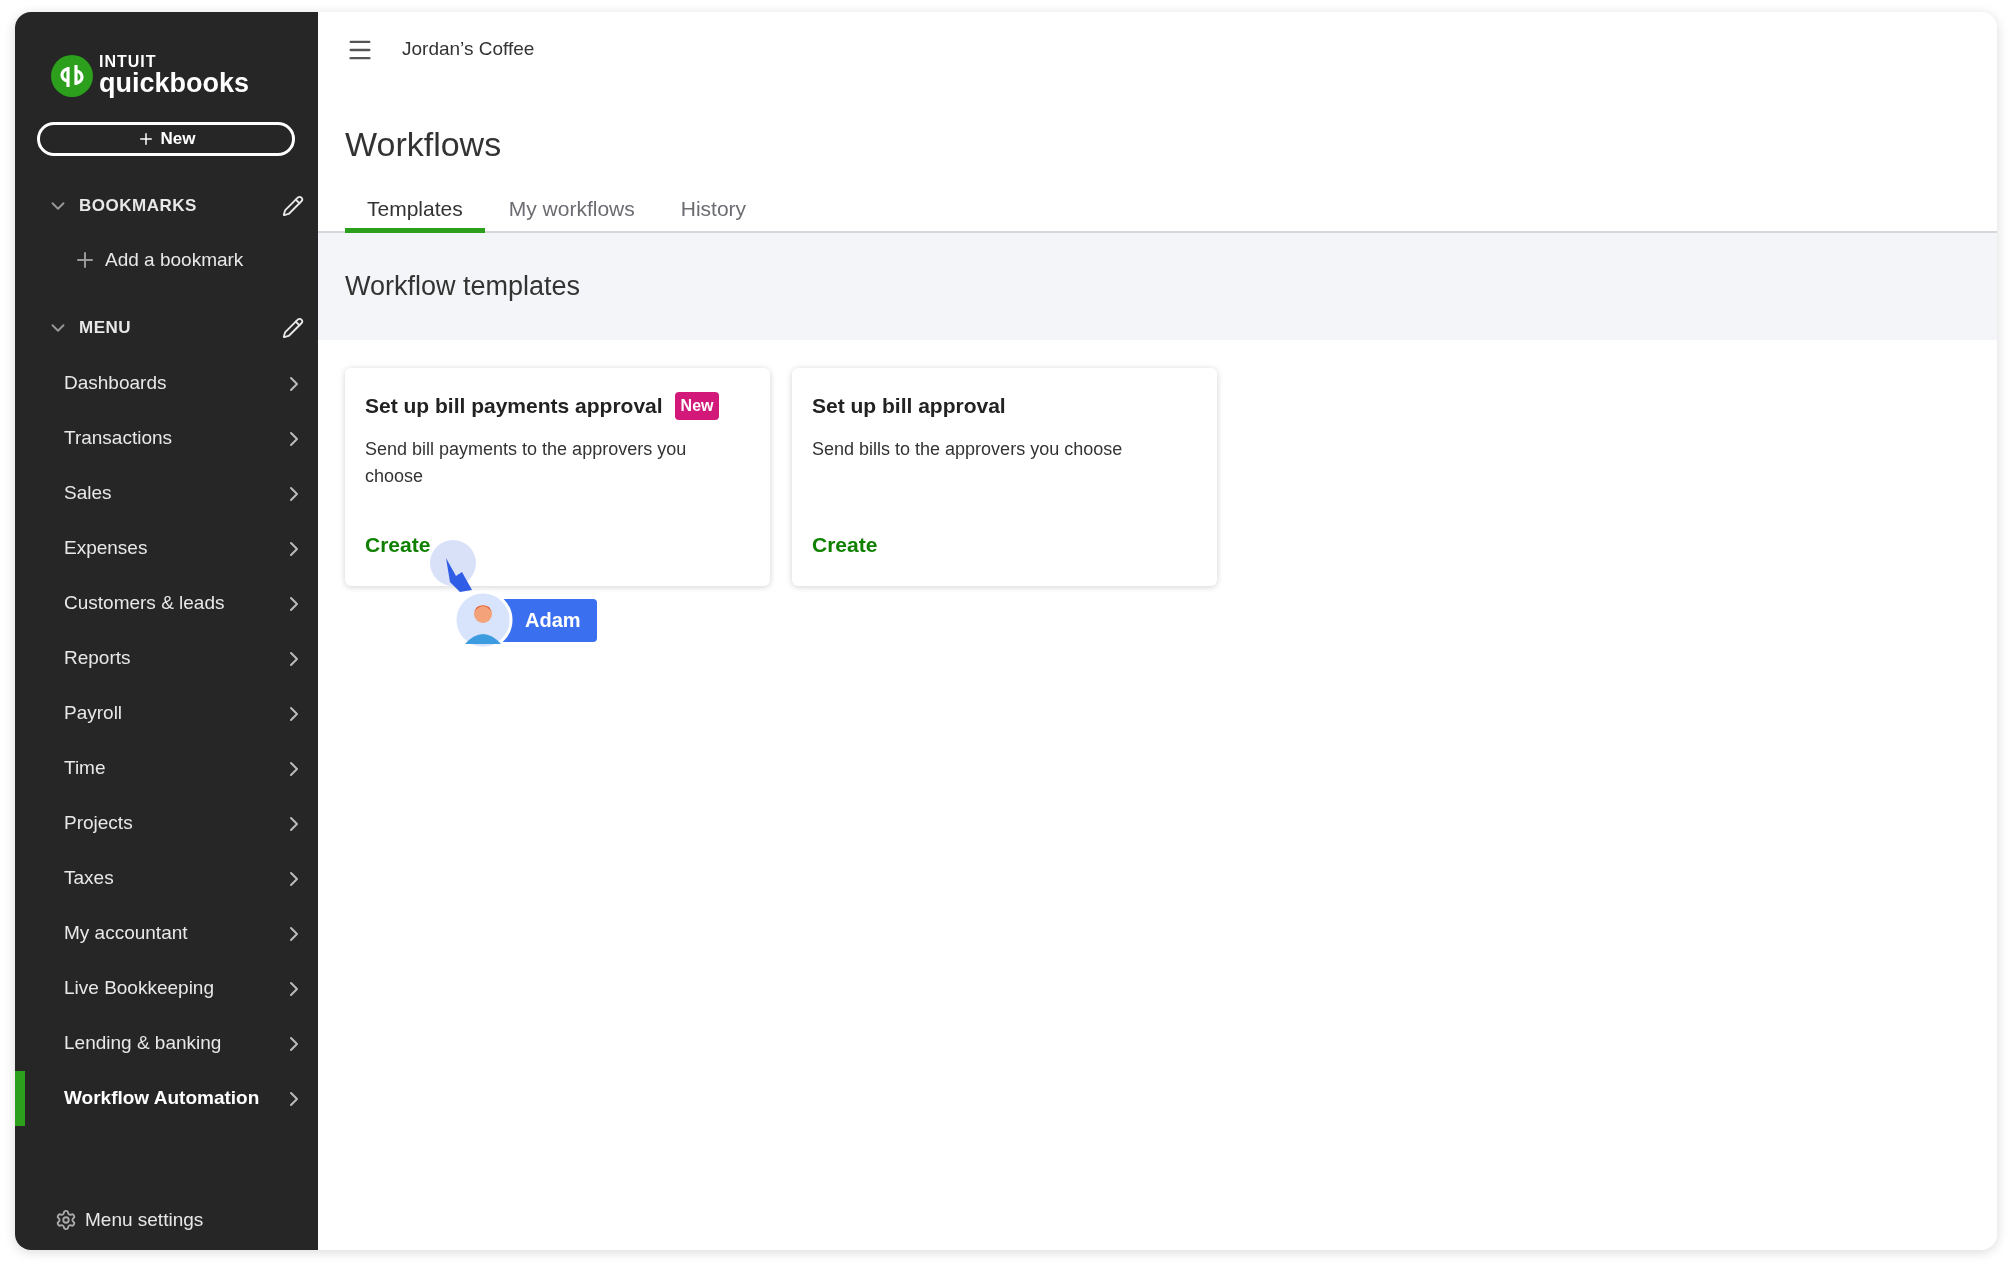 Image resolution: width=2013 pixels, height=1270 pixels. Describe the element at coordinates (166, 603) in the screenshot. I see `menu-item: Customers & leads` at that location.